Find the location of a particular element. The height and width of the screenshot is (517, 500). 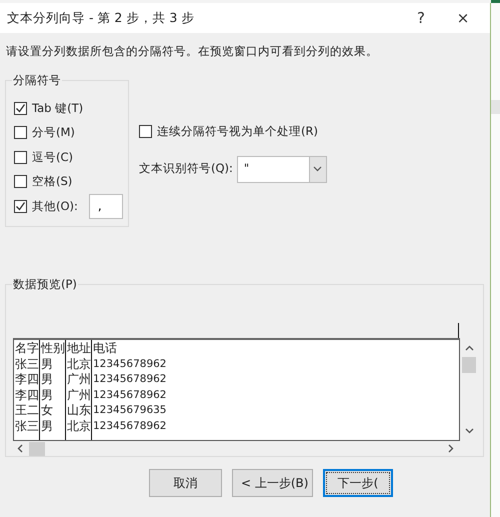

group-title: 数据预览(P) is located at coordinates (45, 284).